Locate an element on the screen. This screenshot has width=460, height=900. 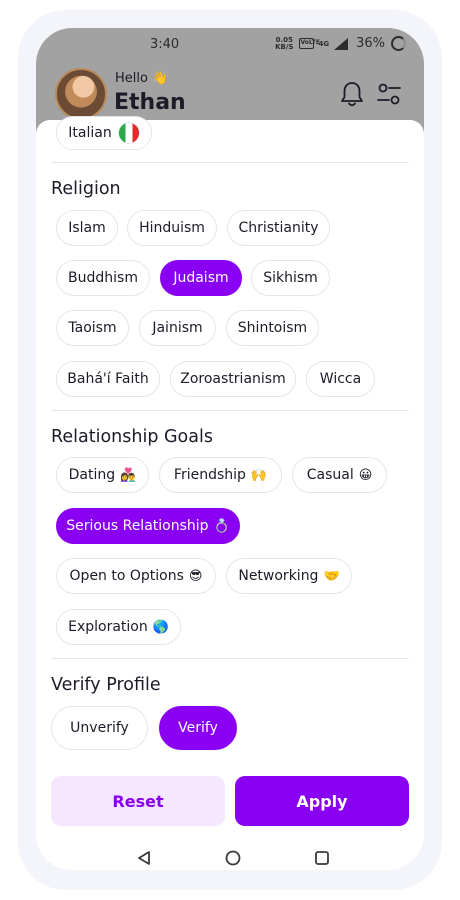
chip-language-italian: Italian is located at coordinates (104, 133).